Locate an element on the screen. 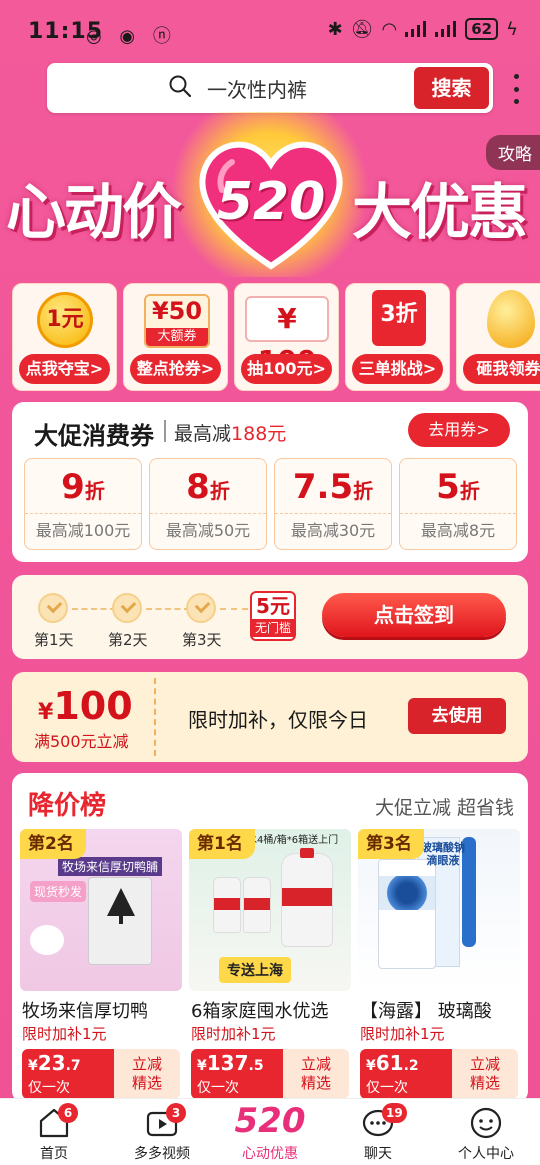  red-envelope-icon: 3折 is located at coordinates (399, 318).